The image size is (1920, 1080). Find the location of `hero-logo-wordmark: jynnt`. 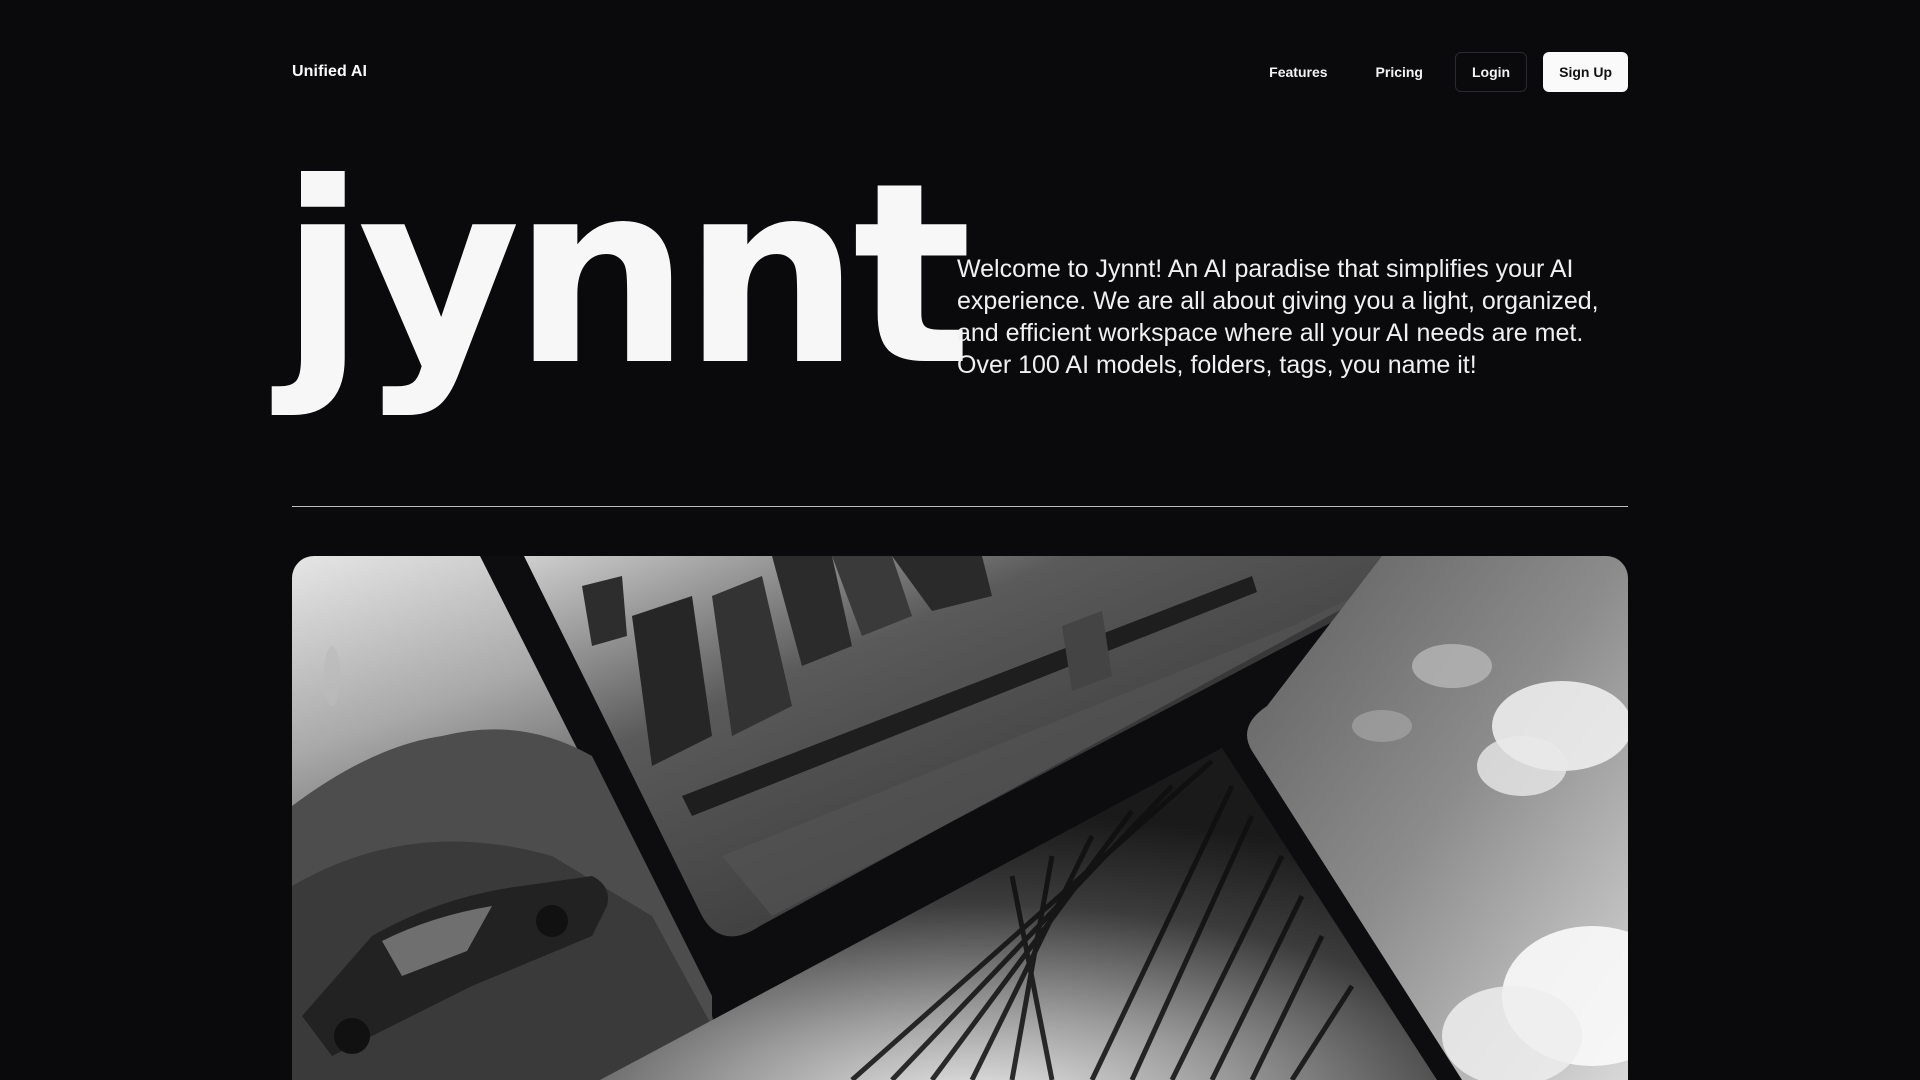

hero-logo-wordmark: jynnt is located at coordinates (626, 274).